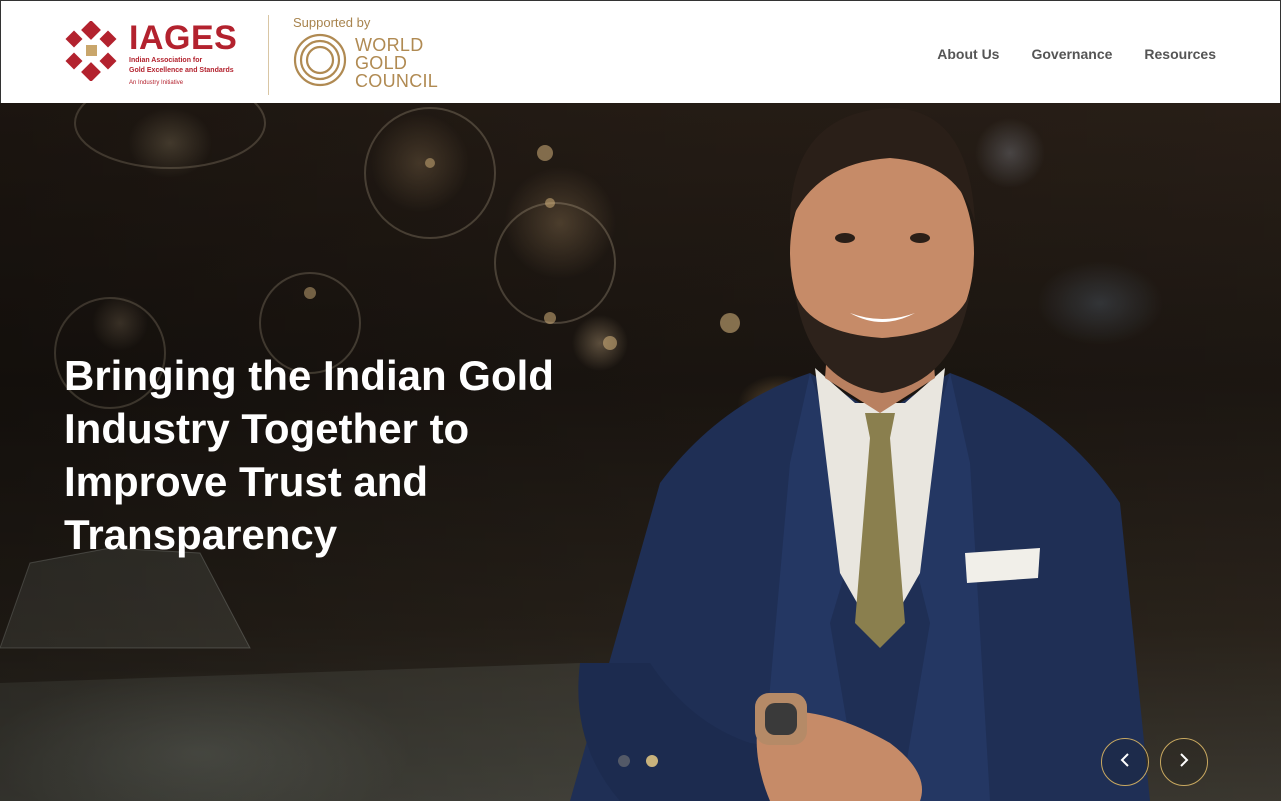  What do you see at coordinates (309, 375) in the screenshot?
I see `headline-line-1: Bringing the Indian Gold` at bounding box center [309, 375].